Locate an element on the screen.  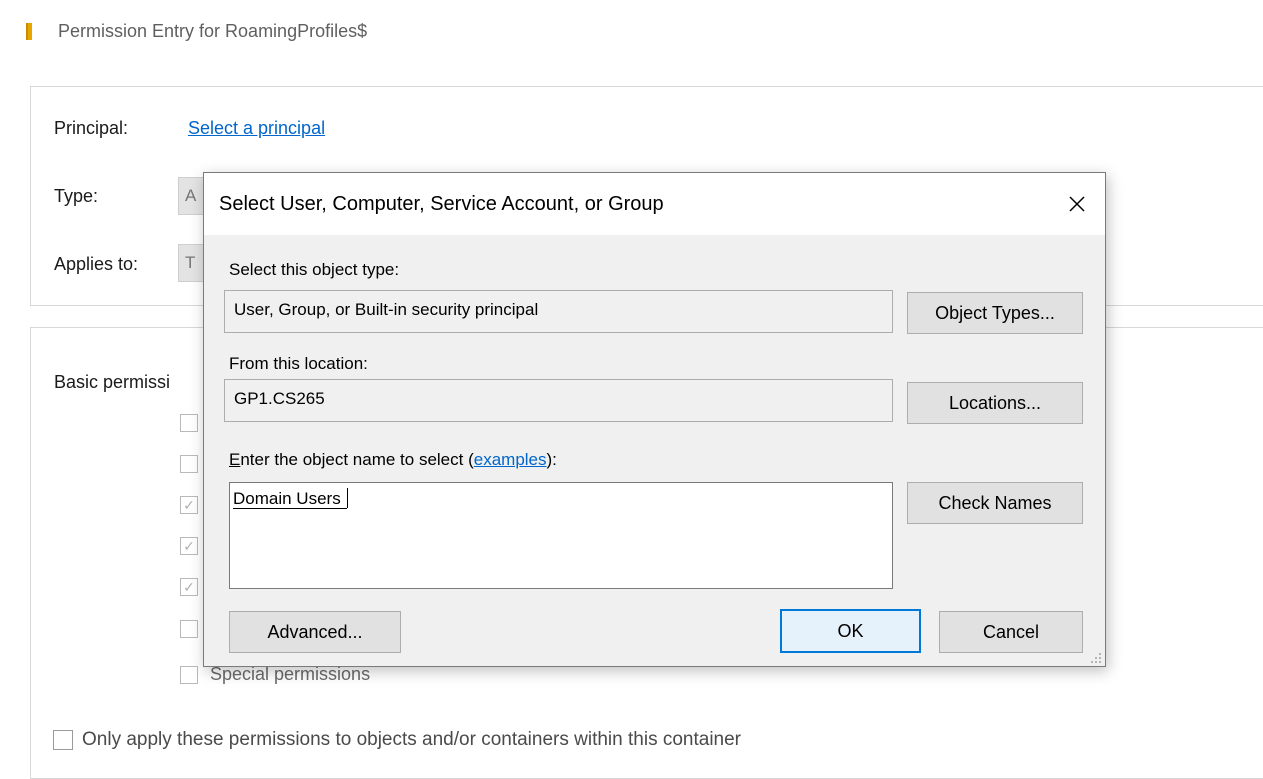
location-value: GP1.CS265 is located at coordinates (279, 398).